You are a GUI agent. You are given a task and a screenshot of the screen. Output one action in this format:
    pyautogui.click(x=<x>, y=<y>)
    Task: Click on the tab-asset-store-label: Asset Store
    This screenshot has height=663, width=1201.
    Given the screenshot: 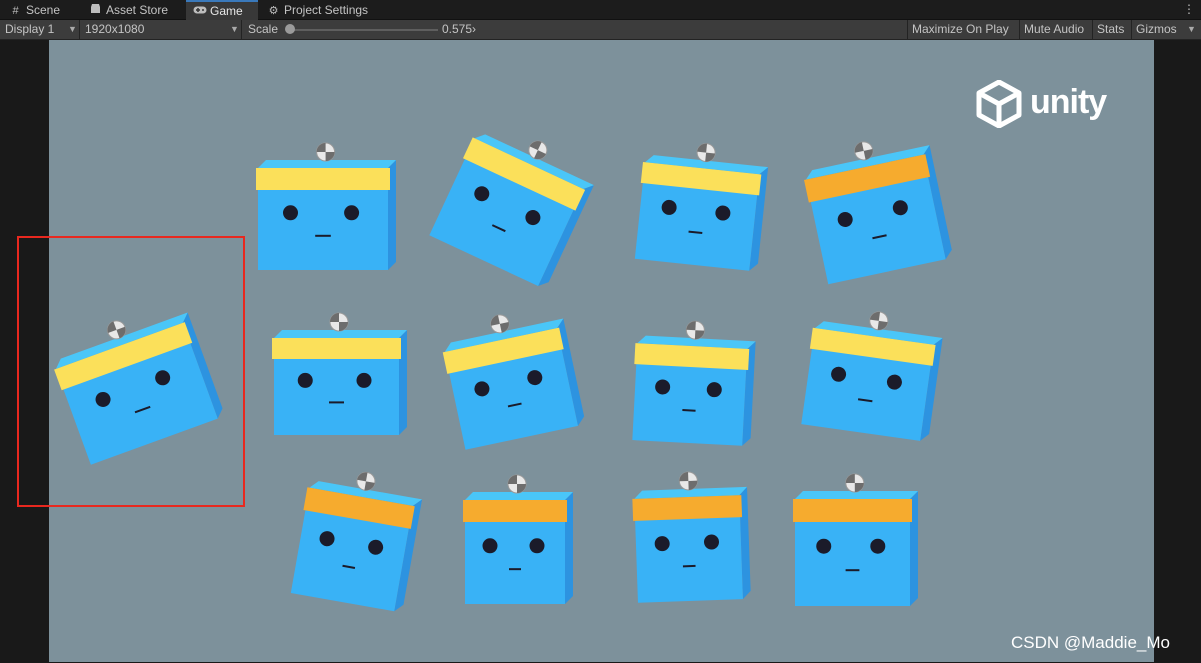 What is the action you would take?
    pyautogui.click(x=137, y=10)
    